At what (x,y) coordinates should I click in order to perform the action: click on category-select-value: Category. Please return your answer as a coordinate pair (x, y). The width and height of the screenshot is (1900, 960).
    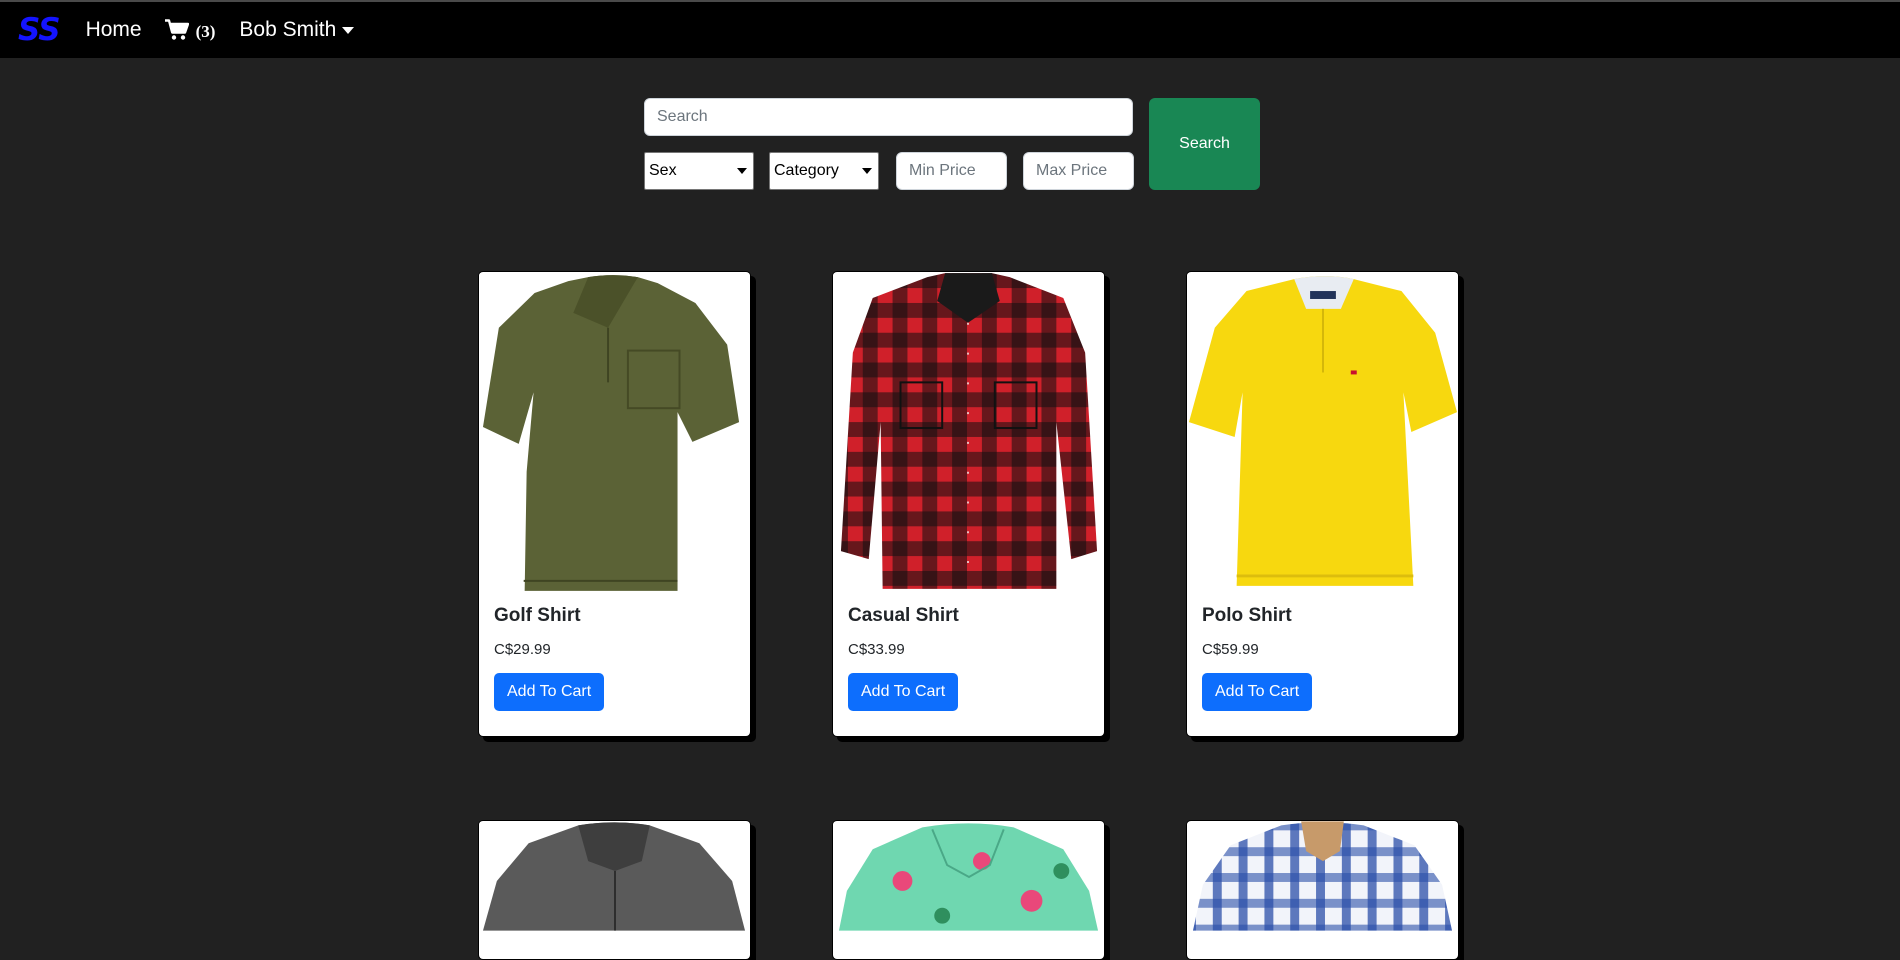
    Looking at the image, I should click on (806, 170).